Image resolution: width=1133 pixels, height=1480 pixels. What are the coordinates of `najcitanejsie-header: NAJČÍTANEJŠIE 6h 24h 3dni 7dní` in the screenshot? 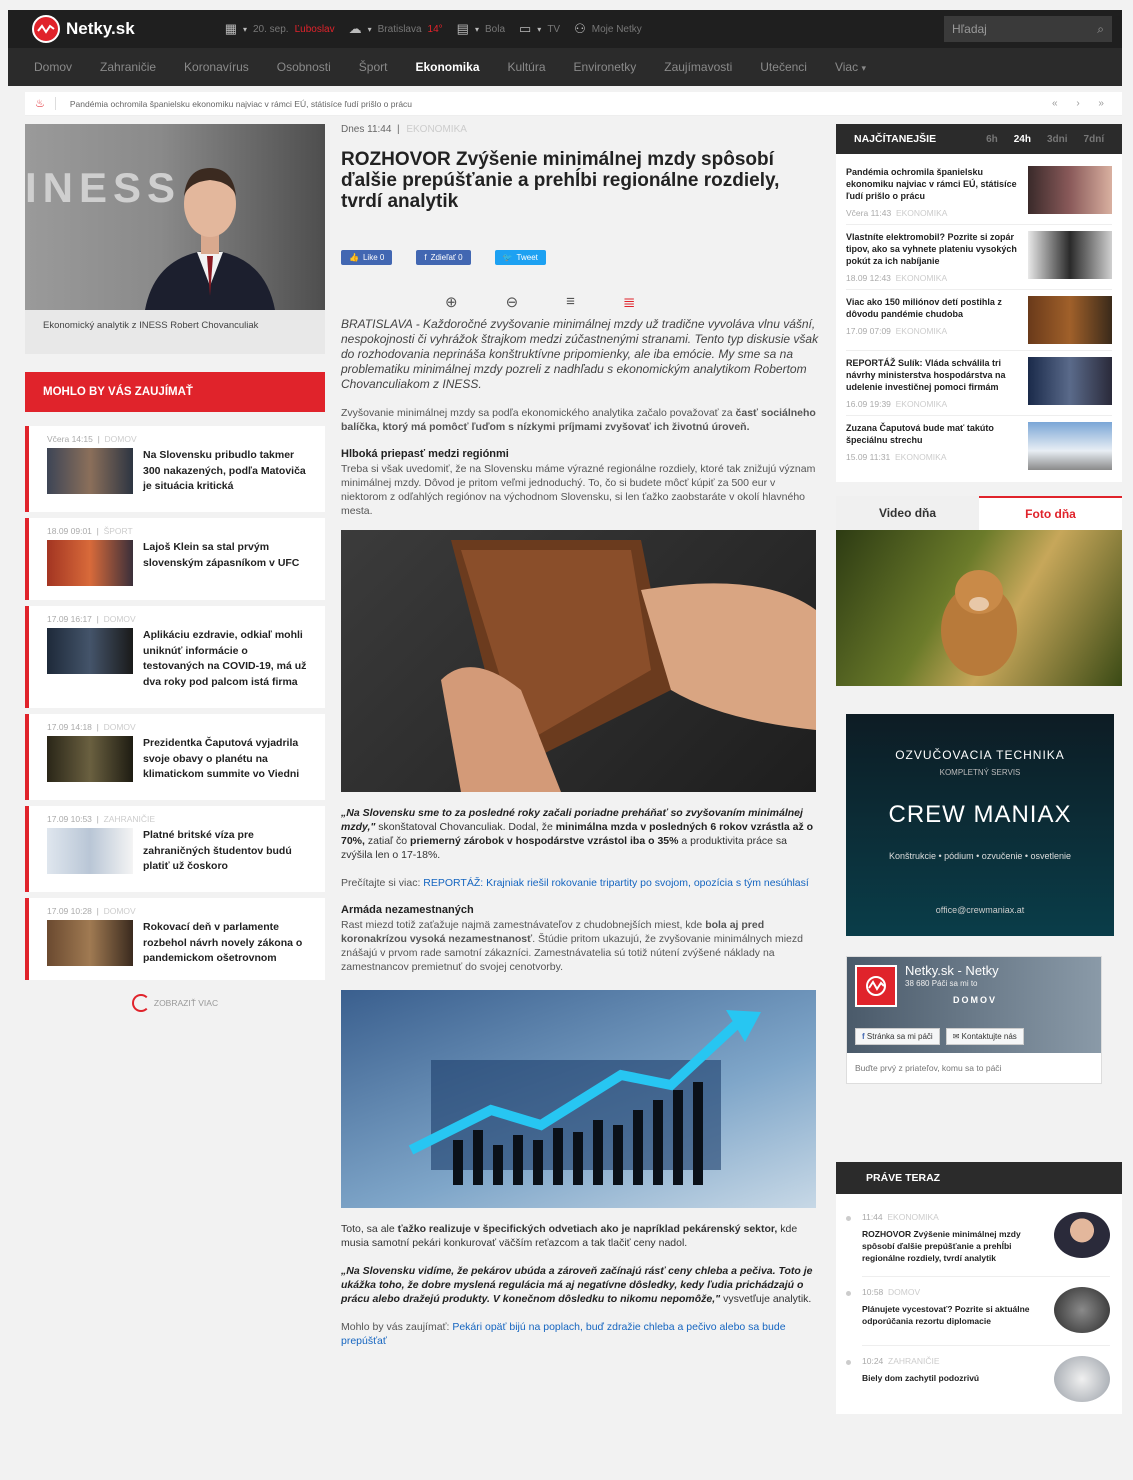 It's located at (979, 139).